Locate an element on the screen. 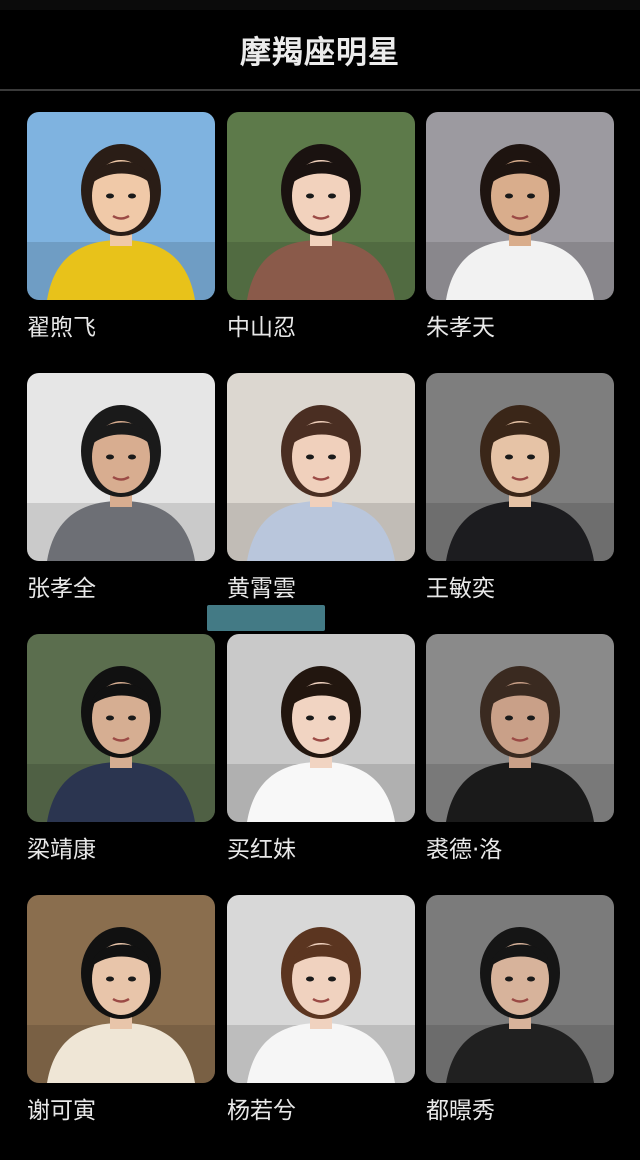  star-name: 裘德·洛 is located at coordinates (464, 847).